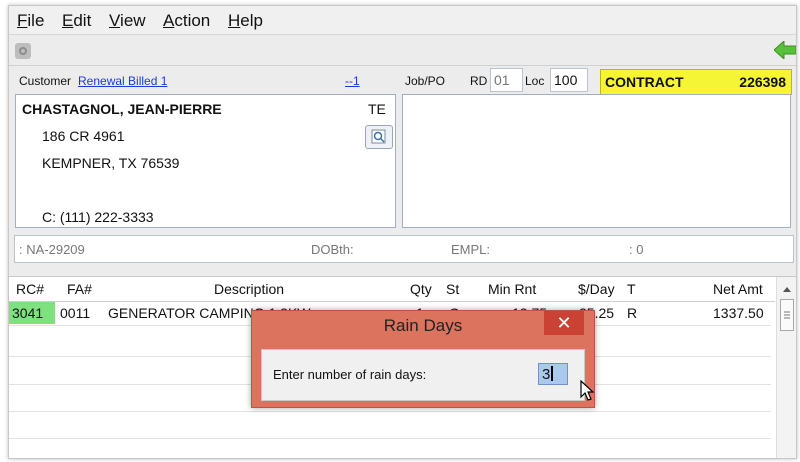  I want to click on back-arrow-icon, so click(785, 50).